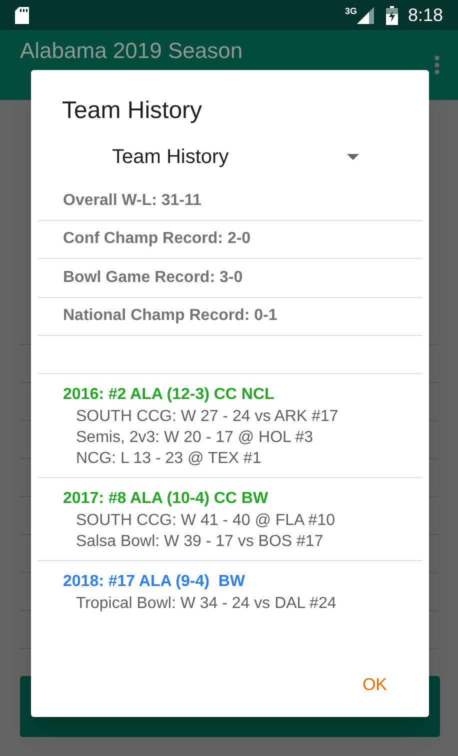  What do you see at coordinates (154, 582) in the screenshot?
I see `season-heading: 2018: #17 ALA (9-4) BW` at bounding box center [154, 582].